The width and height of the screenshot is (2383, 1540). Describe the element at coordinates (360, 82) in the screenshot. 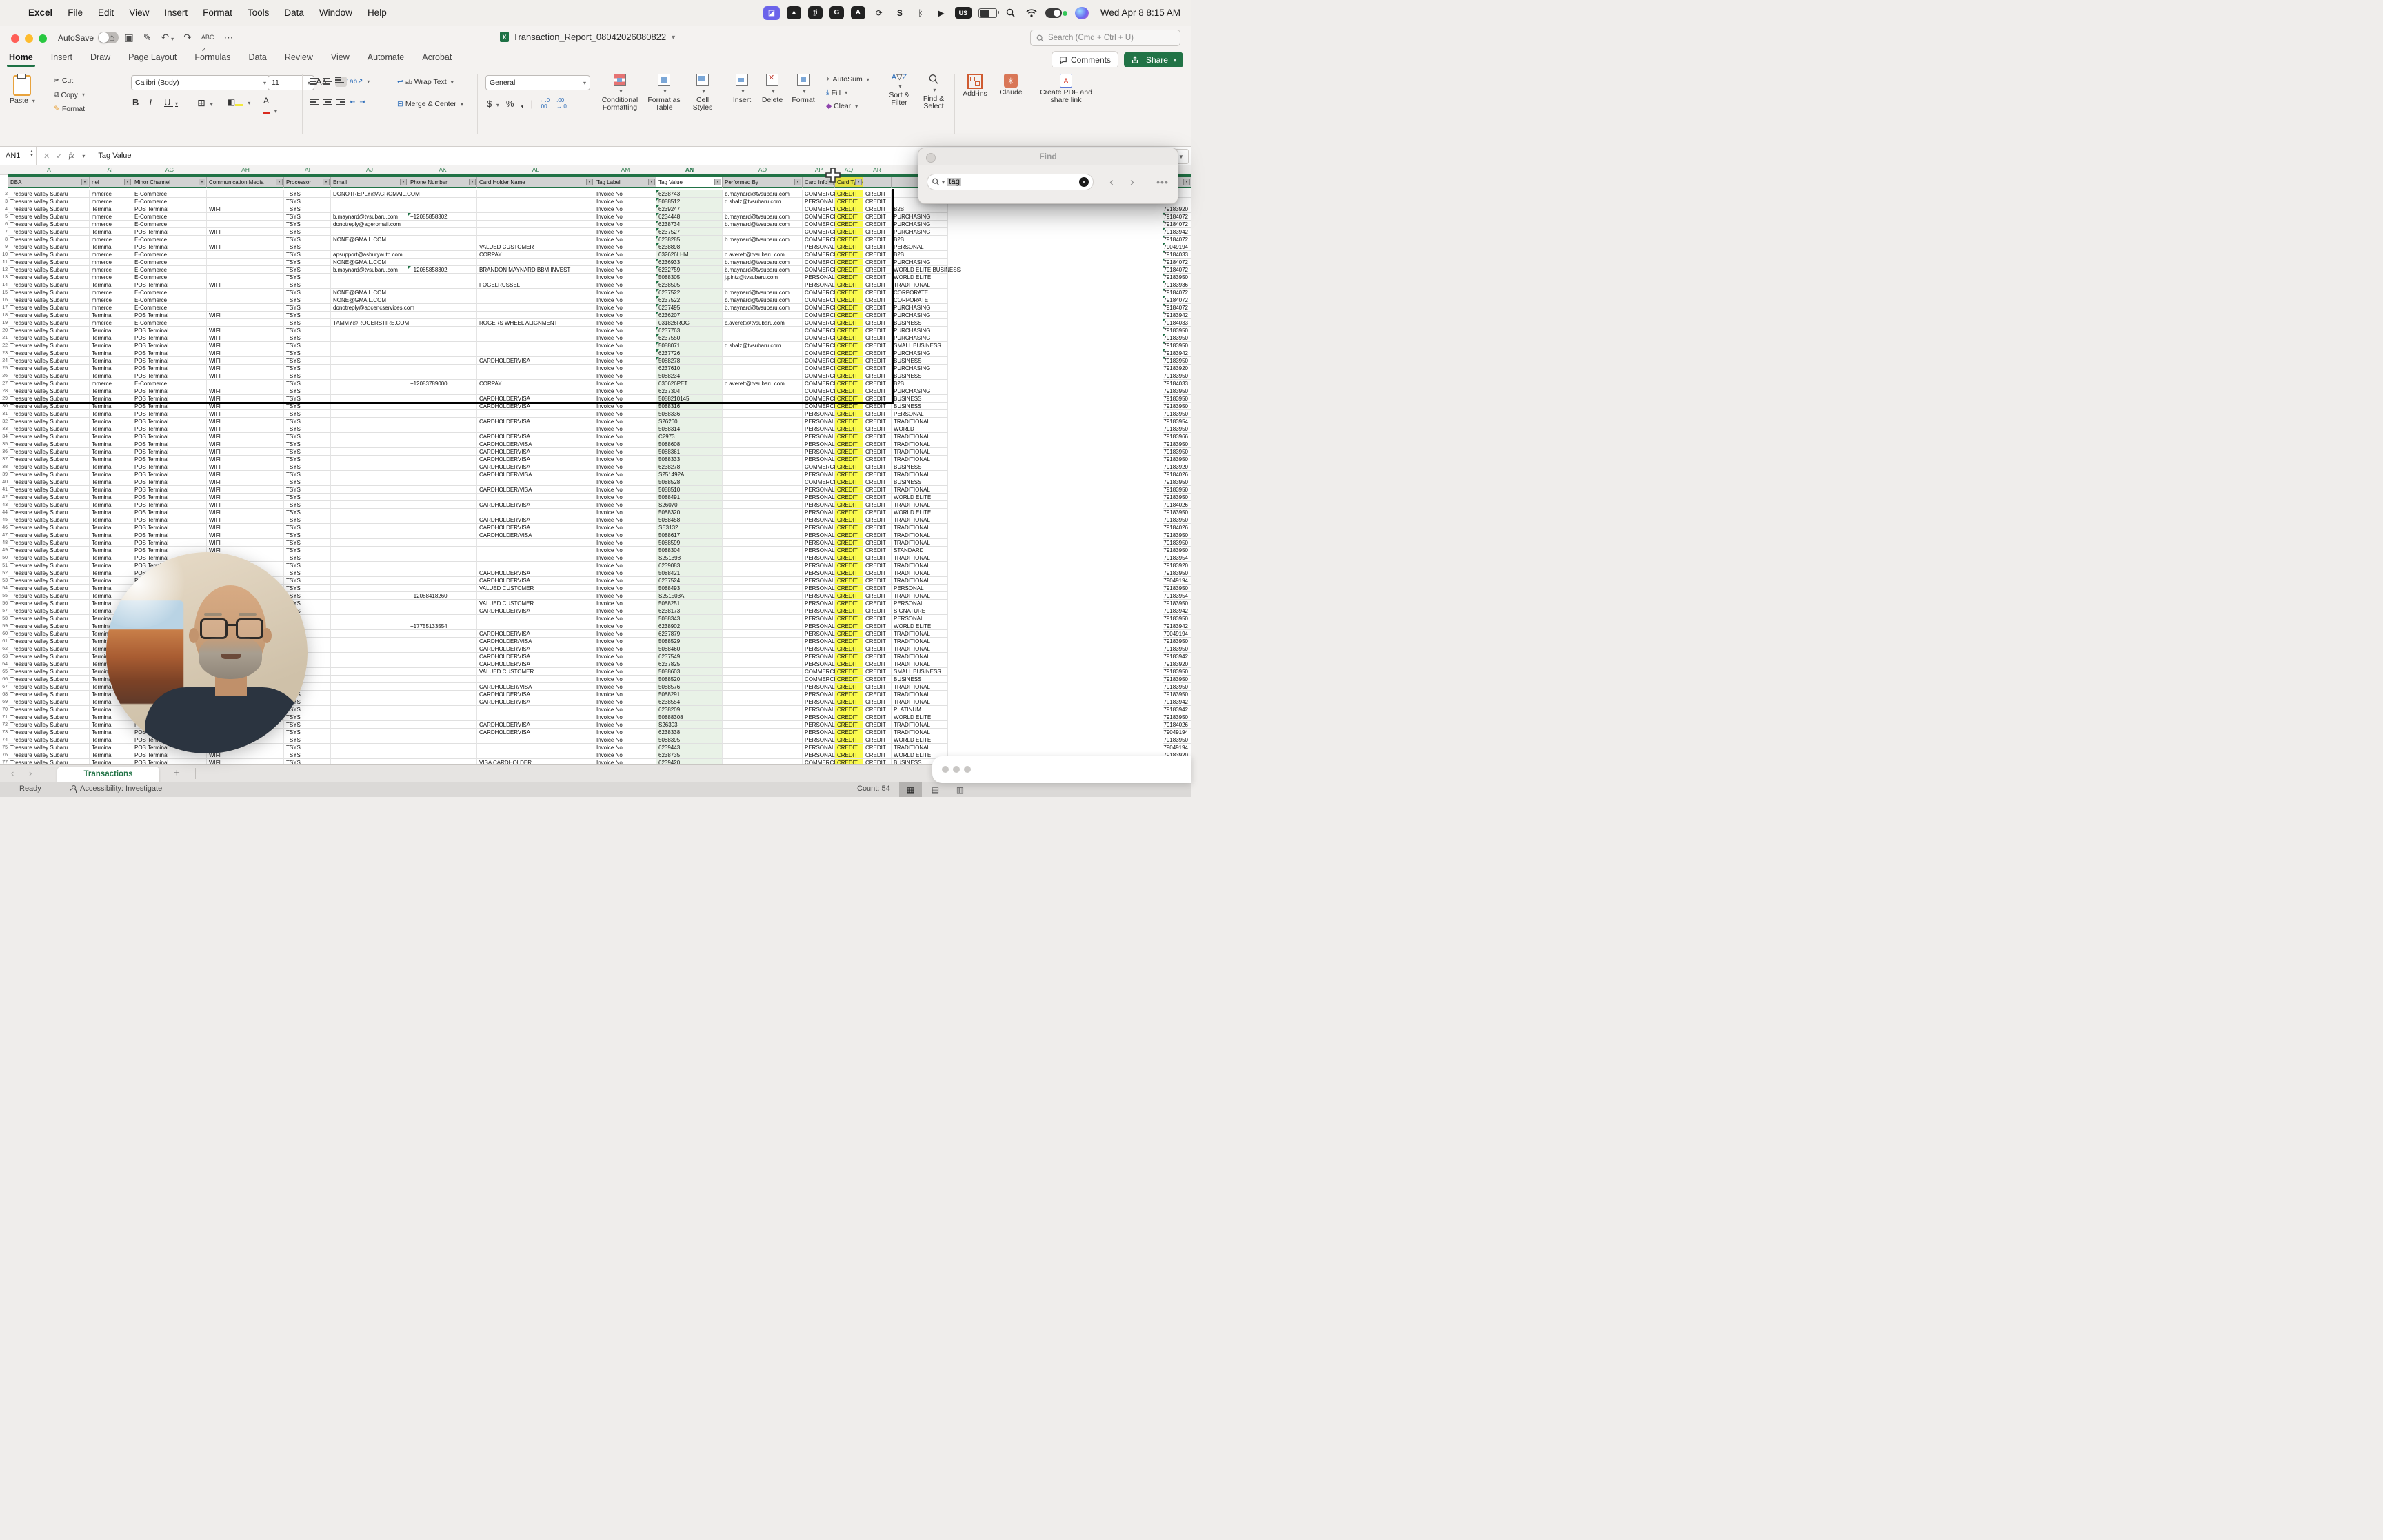

I see `orientation-button: ab↗ ▾` at that location.